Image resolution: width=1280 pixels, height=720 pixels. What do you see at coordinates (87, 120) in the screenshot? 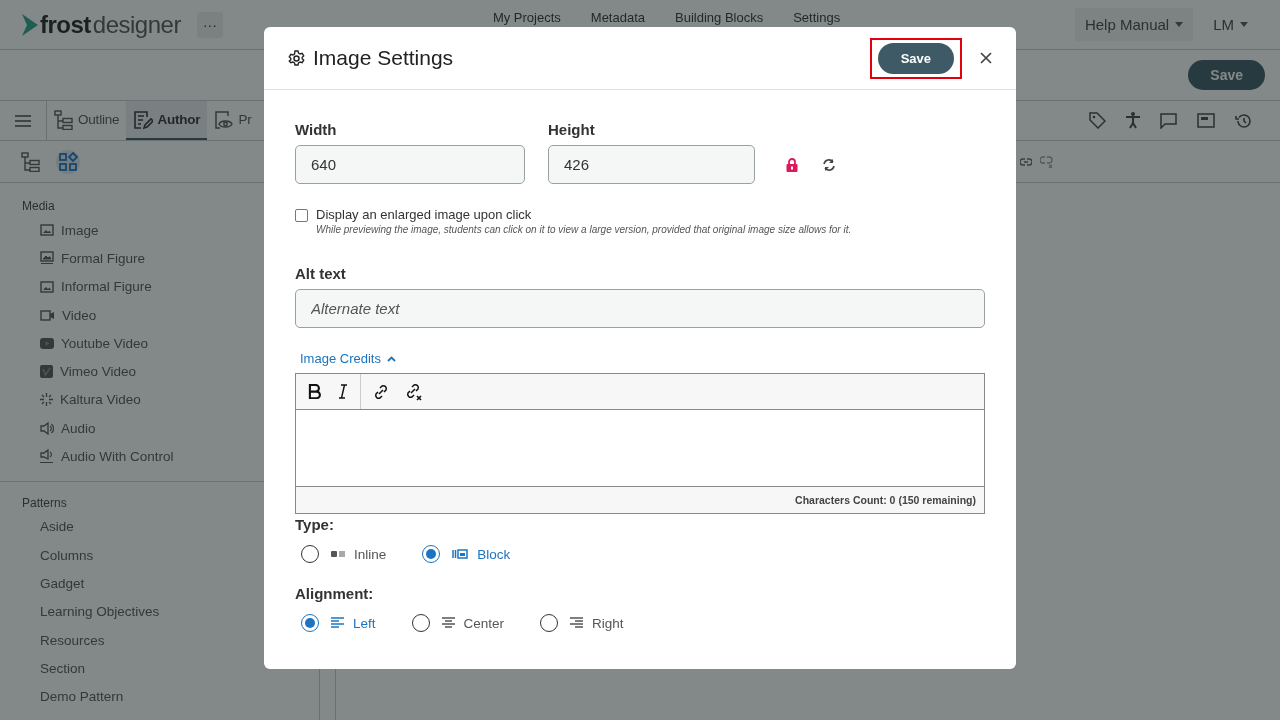
I see `tab: Outline` at bounding box center [87, 120].